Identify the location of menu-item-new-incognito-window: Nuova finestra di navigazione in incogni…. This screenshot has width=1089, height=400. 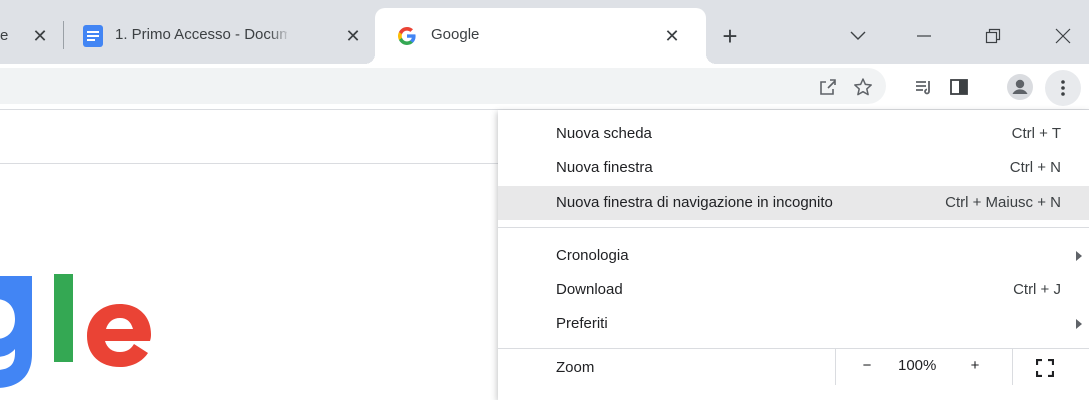
(793, 203).